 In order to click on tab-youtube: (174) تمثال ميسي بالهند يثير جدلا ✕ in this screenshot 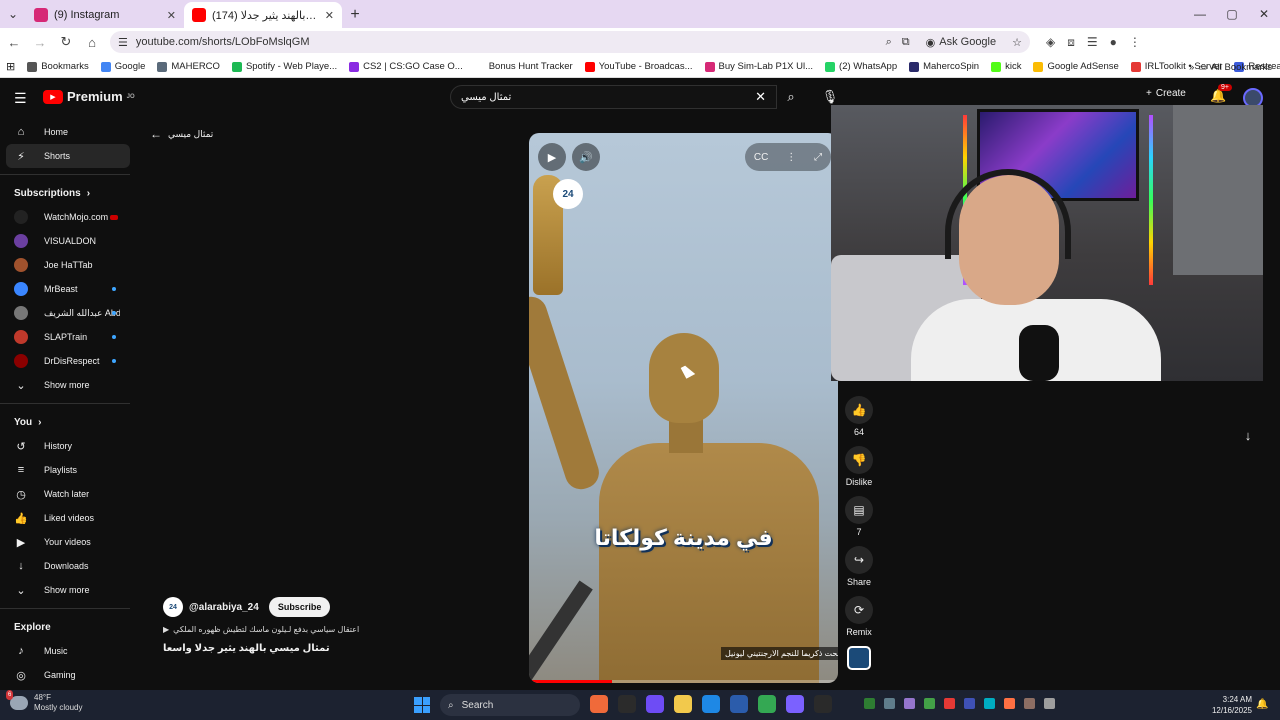, I will do `click(263, 15)`.